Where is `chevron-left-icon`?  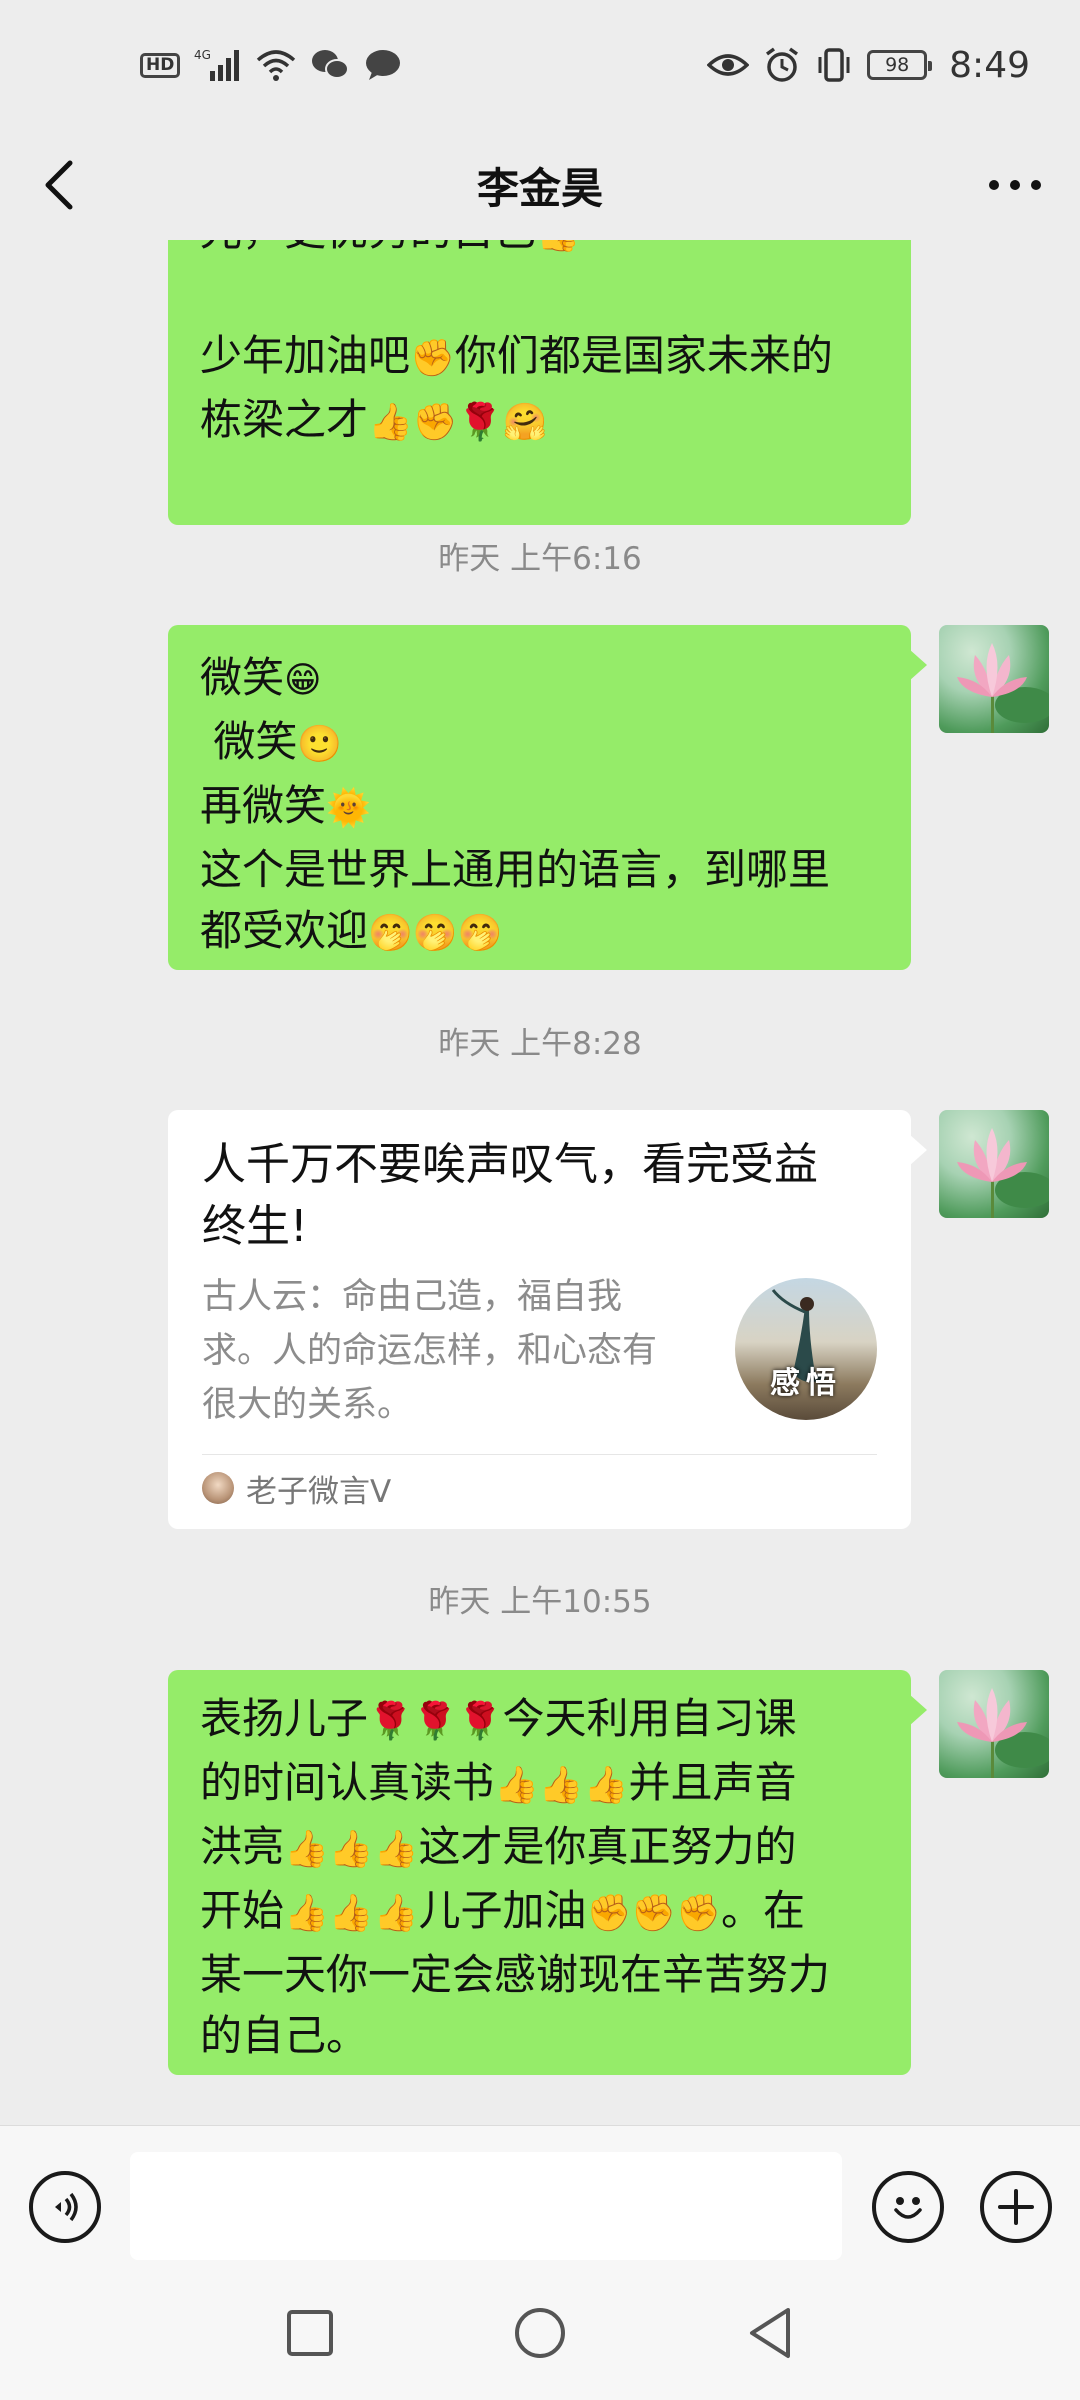 chevron-left-icon is located at coordinates (59, 185).